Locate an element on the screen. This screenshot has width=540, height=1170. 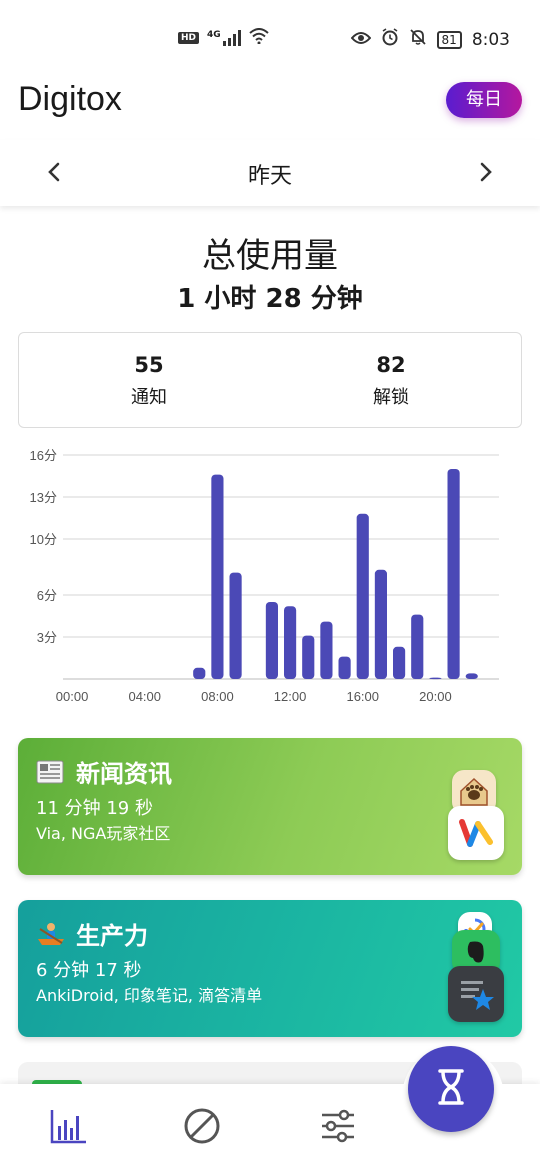
card-header: 生产力 is located at coordinates (92, 933).